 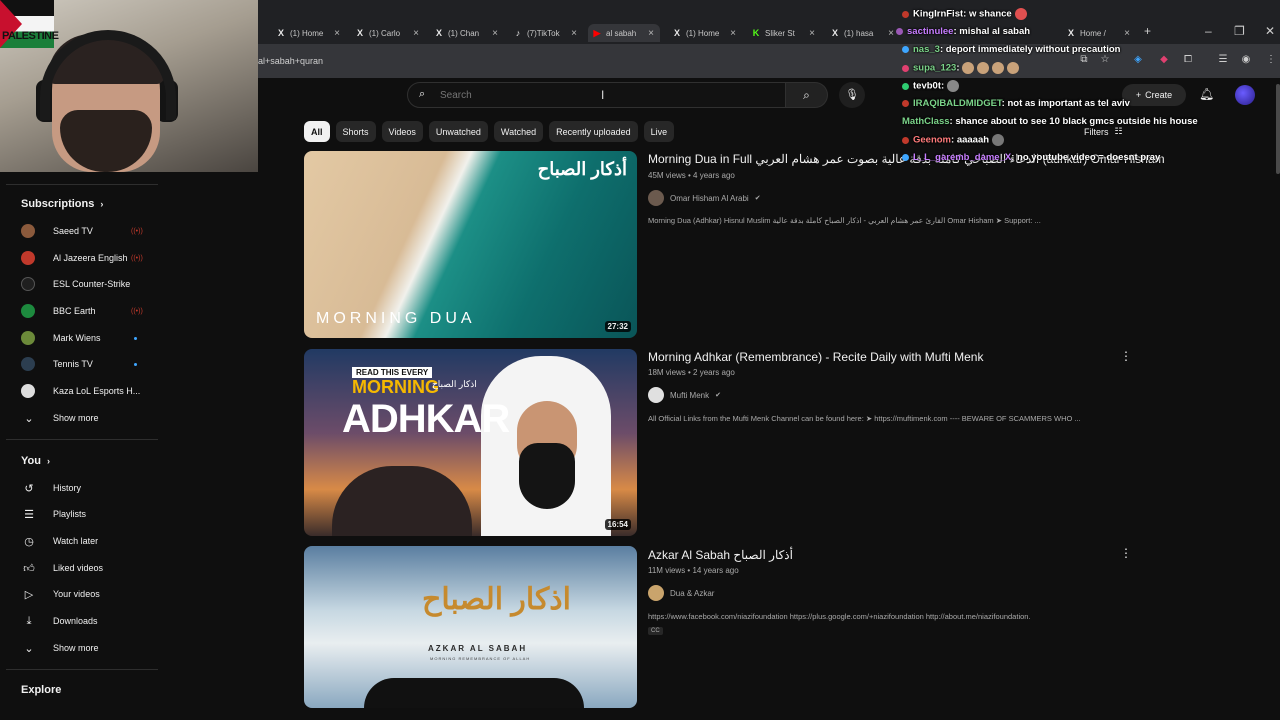 What do you see at coordinates (684, 395) in the screenshot?
I see `channel-link: Mufti Menk ✔` at bounding box center [684, 395].